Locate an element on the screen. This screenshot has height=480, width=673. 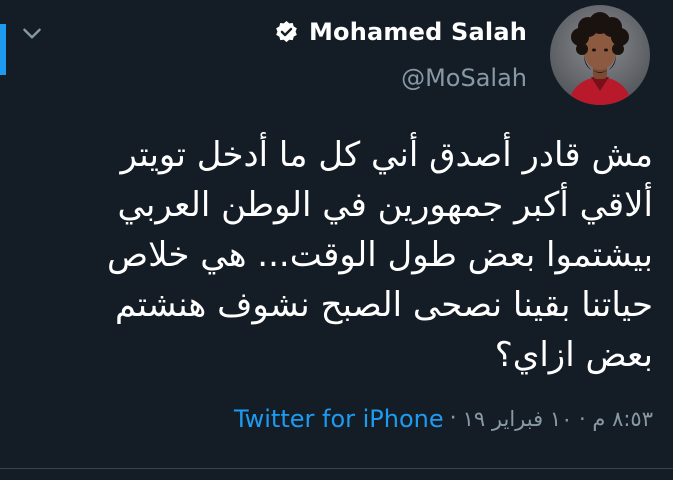
author-handle: @MoSalah is located at coordinates (464, 78).